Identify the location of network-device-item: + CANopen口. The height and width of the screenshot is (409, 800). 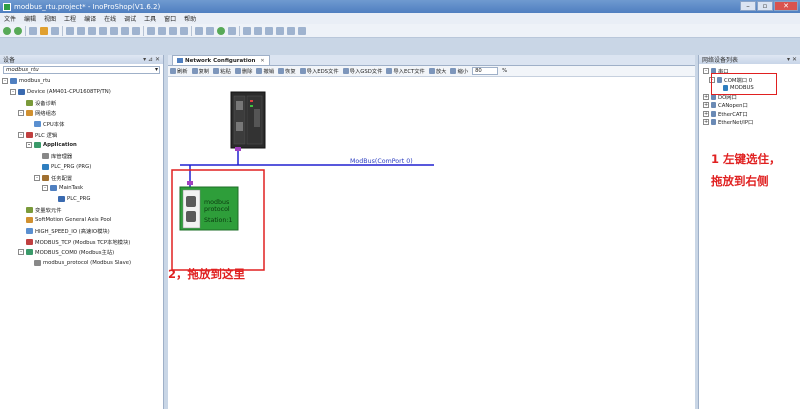
(750, 105).